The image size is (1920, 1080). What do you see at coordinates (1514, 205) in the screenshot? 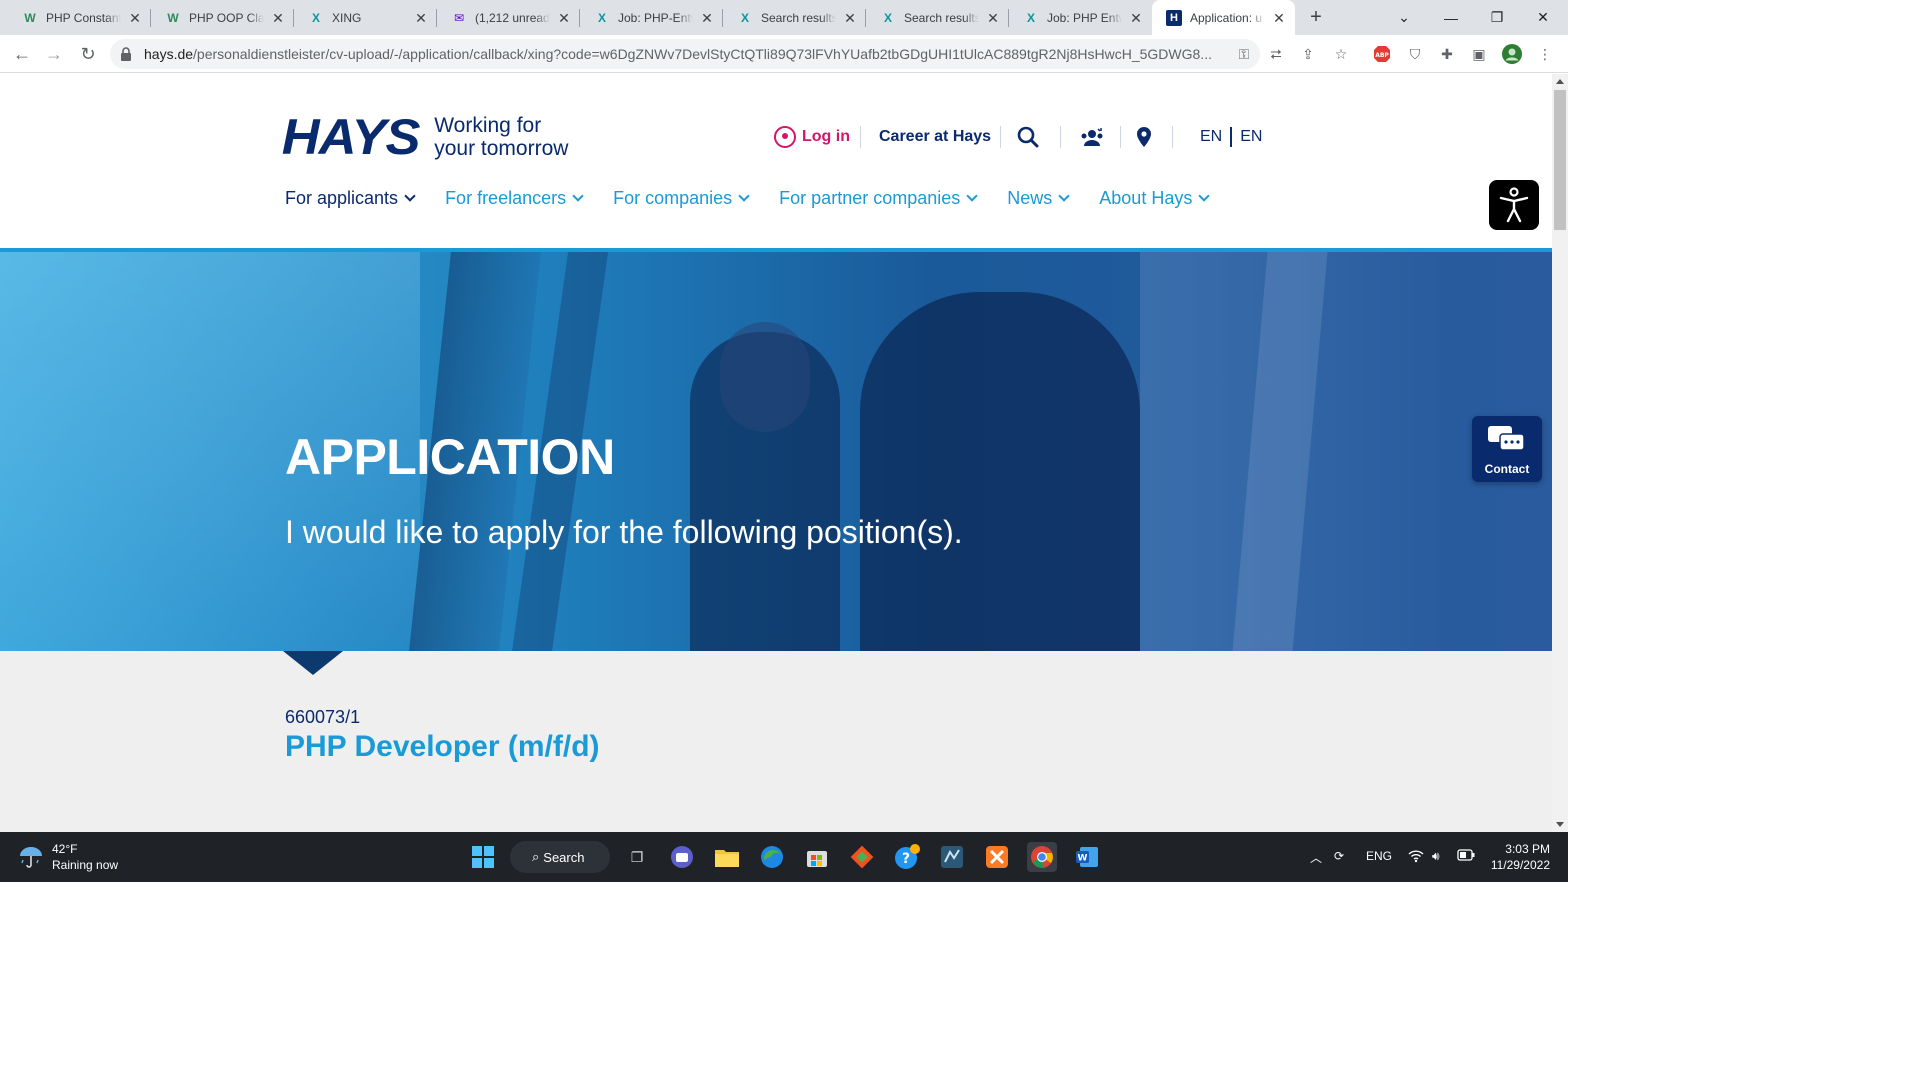
I see `accessibility-button` at bounding box center [1514, 205].